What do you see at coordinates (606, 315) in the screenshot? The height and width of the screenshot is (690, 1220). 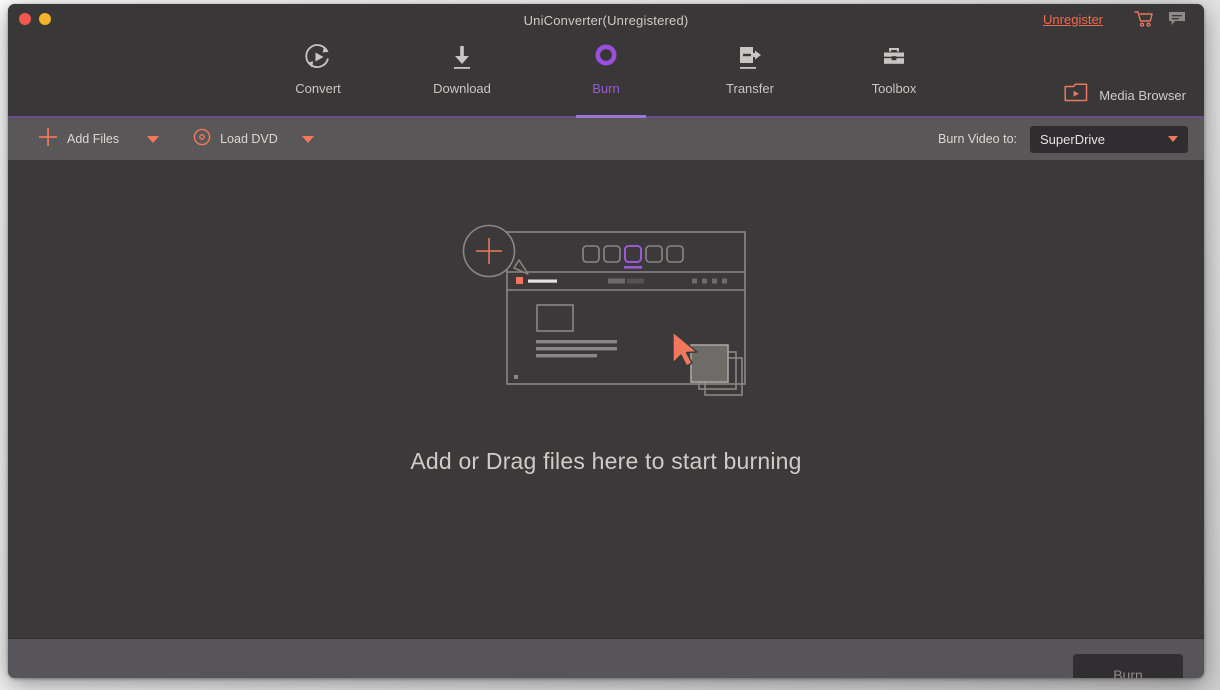 I see `add-media-window-illustration` at bounding box center [606, 315].